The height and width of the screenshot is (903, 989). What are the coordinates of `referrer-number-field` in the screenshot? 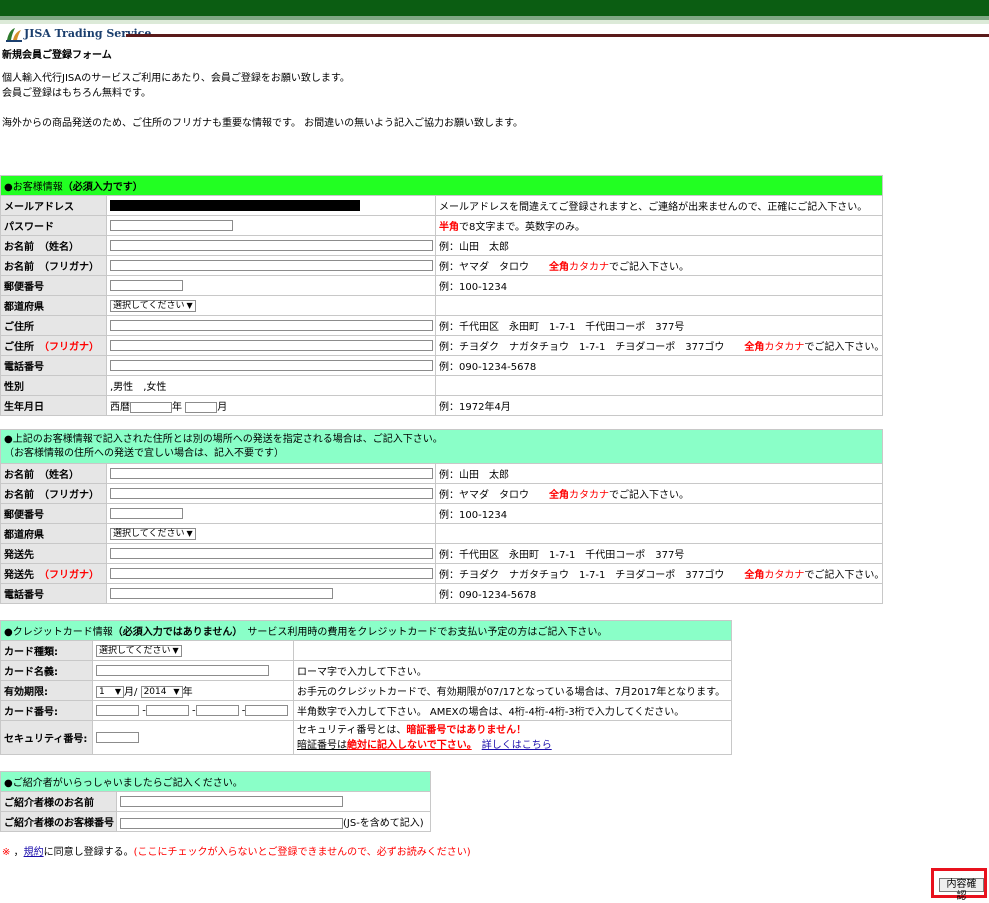 It's located at (231, 823).